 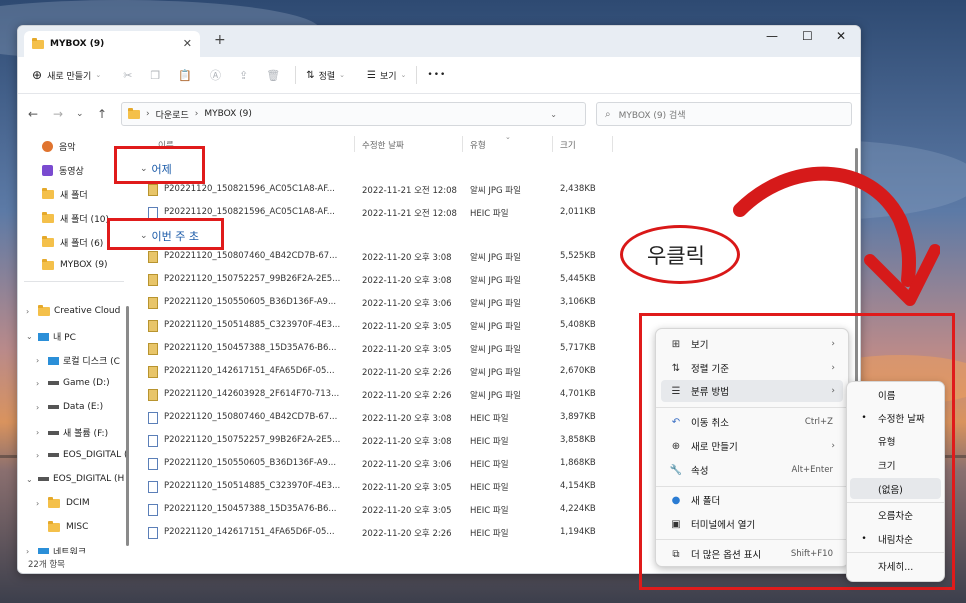 What do you see at coordinates (38, 503) in the screenshot?
I see `chevron-right-icon: ›` at bounding box center [38, 503].